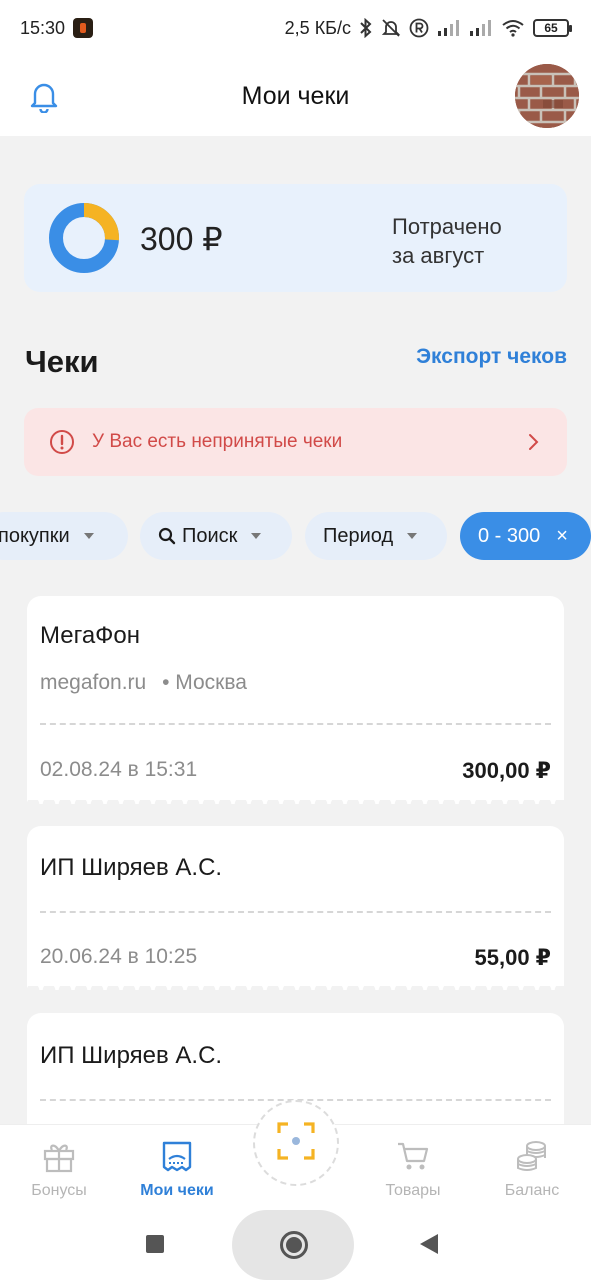 Image resolution: width=591 pixels, height=1280 pixels. I want to click on filter-chip-period: Период, so click(376, 536).